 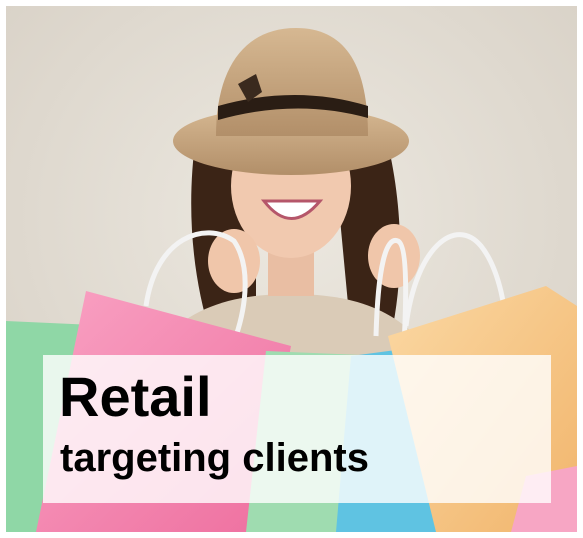 What do you see at coordinates (214, 458) in the screenshot?
I see `caption-subtitle: targeting clients` at bounding box center [214, 458].